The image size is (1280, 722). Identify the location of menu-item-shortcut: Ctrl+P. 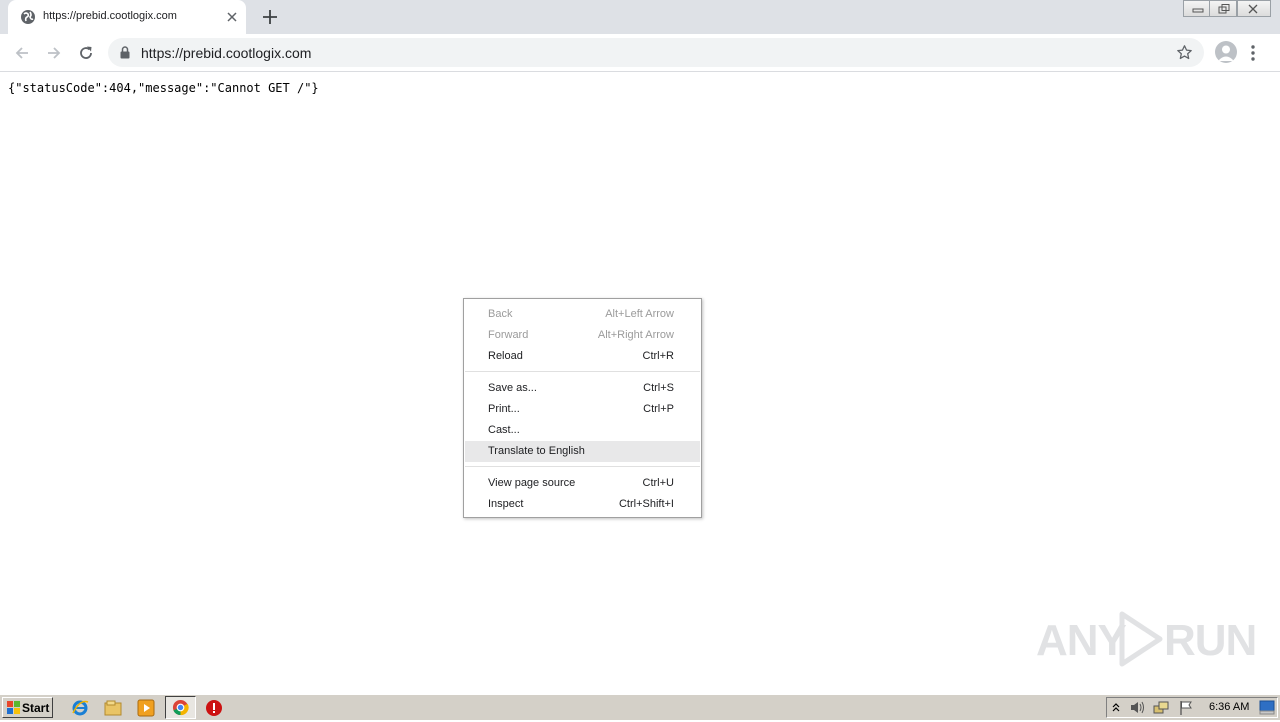
(658, 409).